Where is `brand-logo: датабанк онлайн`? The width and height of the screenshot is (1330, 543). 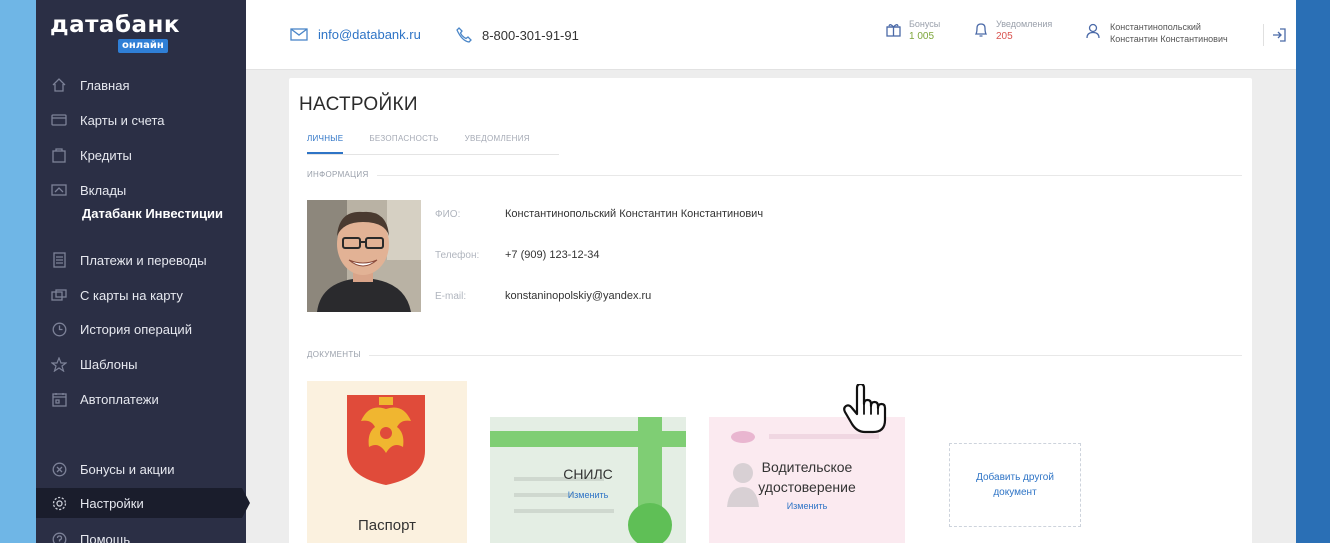
brand-logo: датабанк онлайн is located at coordinates (115, 32).